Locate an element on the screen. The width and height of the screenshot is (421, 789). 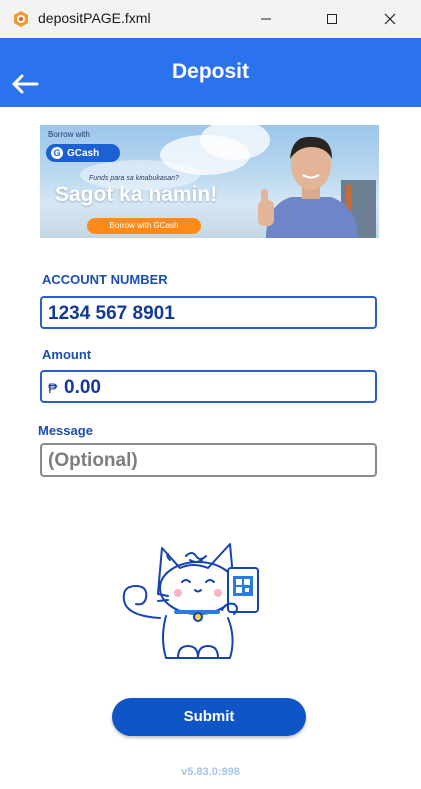
gcash-brand: GCash is located at coordinates (83, 153).